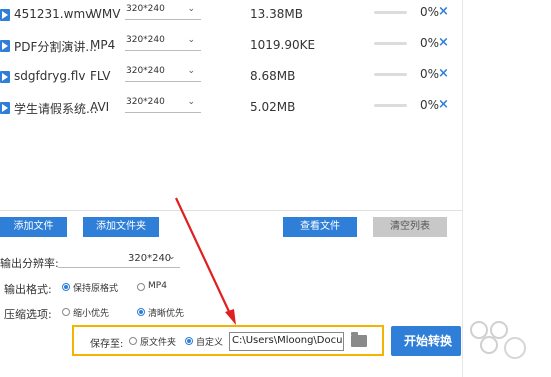 The height and width of the screenshot is (377, 551). I want to click on arrow-head, so click(230, 317).